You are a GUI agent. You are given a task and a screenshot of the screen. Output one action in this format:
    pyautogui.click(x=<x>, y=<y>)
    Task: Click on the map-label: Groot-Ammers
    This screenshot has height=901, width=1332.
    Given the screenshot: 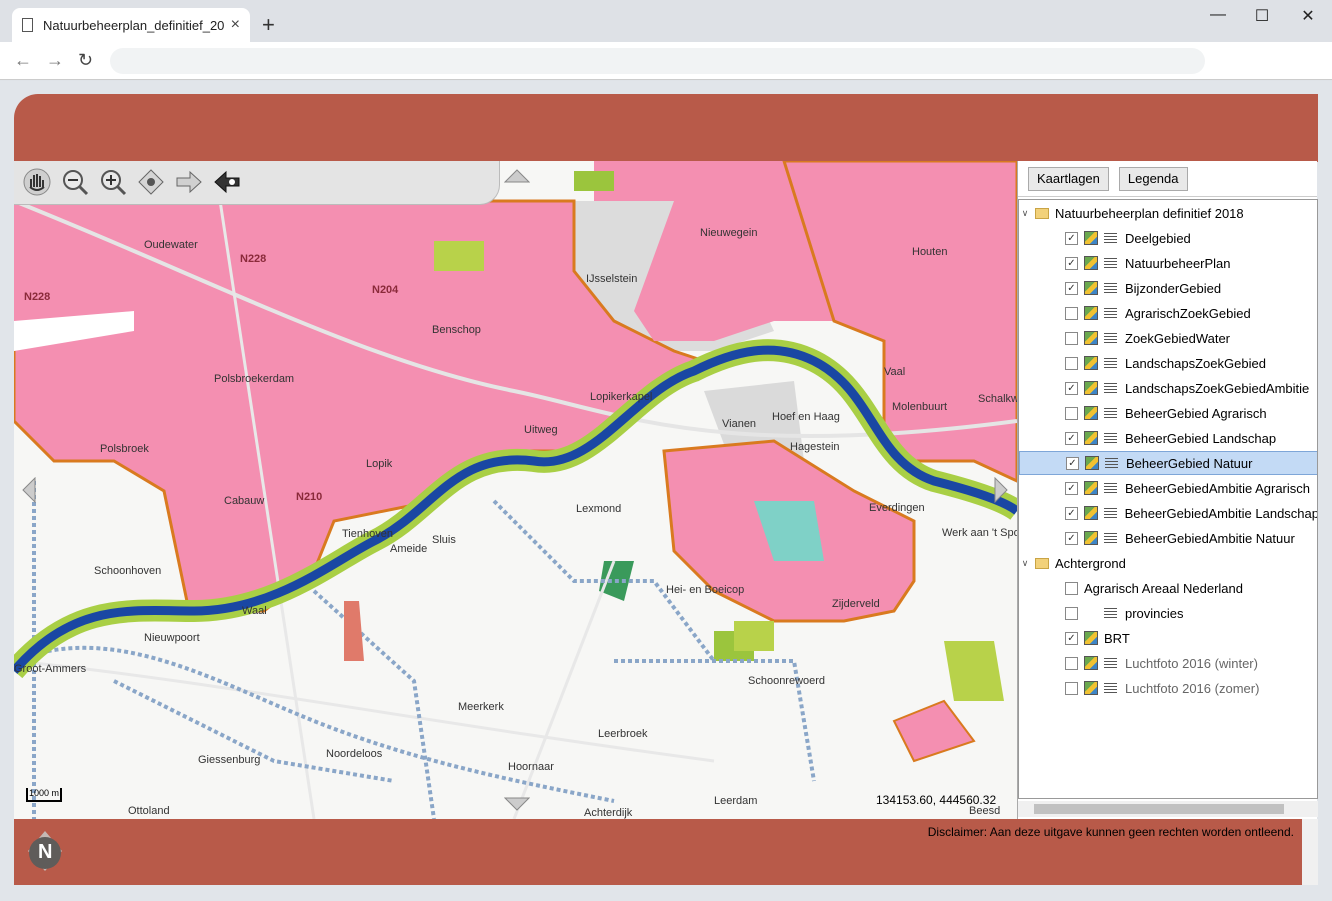 What is the action you would take?
    pyautogui.click(x=50, y=669)
    